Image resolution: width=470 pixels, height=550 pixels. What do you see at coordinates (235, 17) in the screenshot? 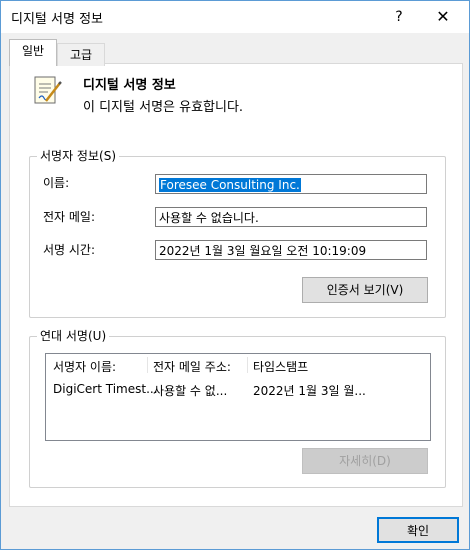
I see `title-bar: 디지털 서명 정보 ? ✕` at bounding box center [235, 17].